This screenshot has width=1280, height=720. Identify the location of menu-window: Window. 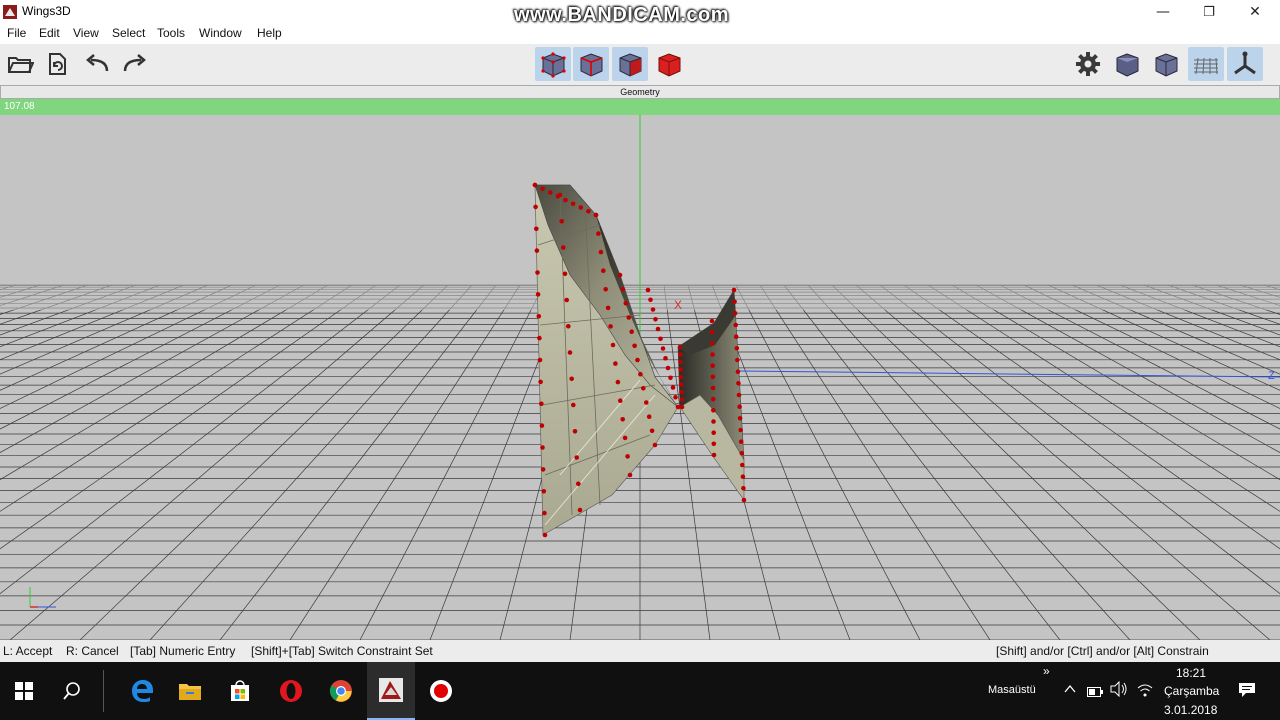
(220, 33).